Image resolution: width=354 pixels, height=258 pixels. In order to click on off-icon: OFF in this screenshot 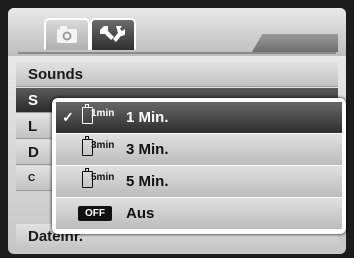, I will do `click(95, 213)`.